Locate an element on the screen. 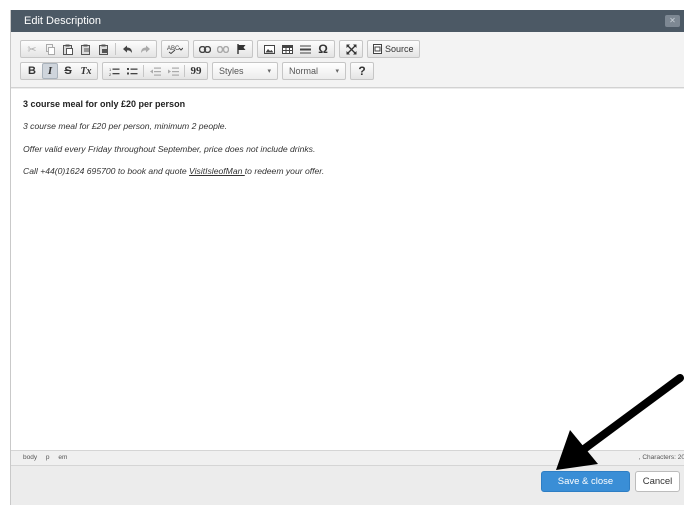 This screenshot has width=684, height=505. paste-text-icon is located at coordinates (86, 49).